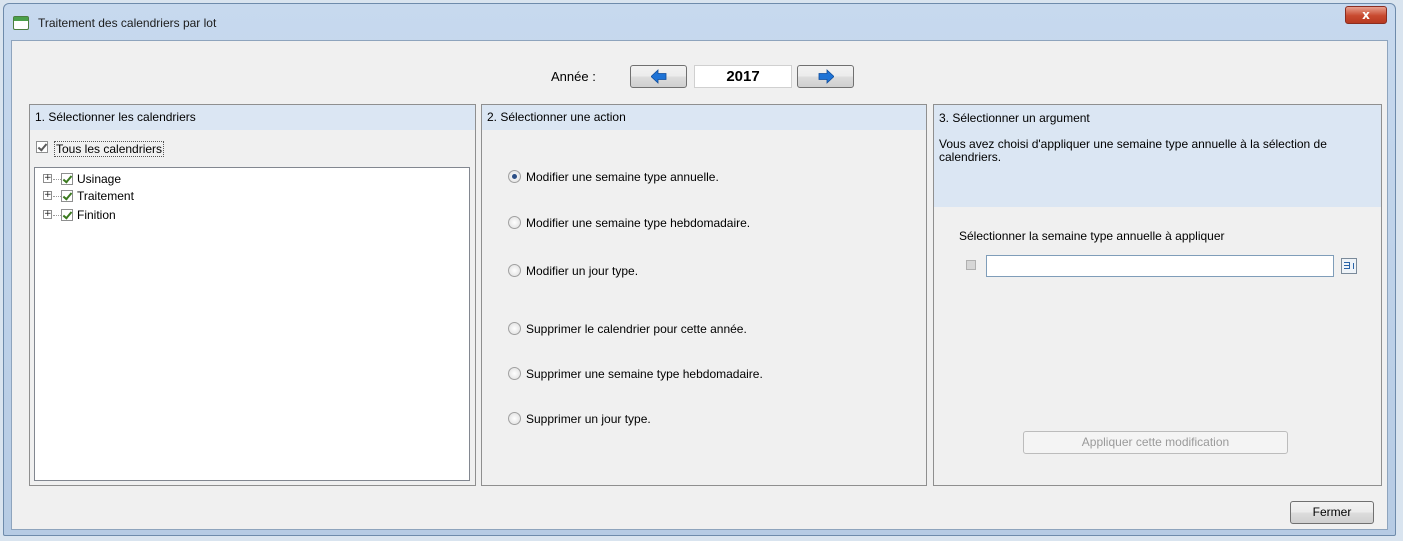  What do you see at coordinates (96, 215) in the screenshot?
I see `tree-item-label: Finition` at bounding box center [96, 215].